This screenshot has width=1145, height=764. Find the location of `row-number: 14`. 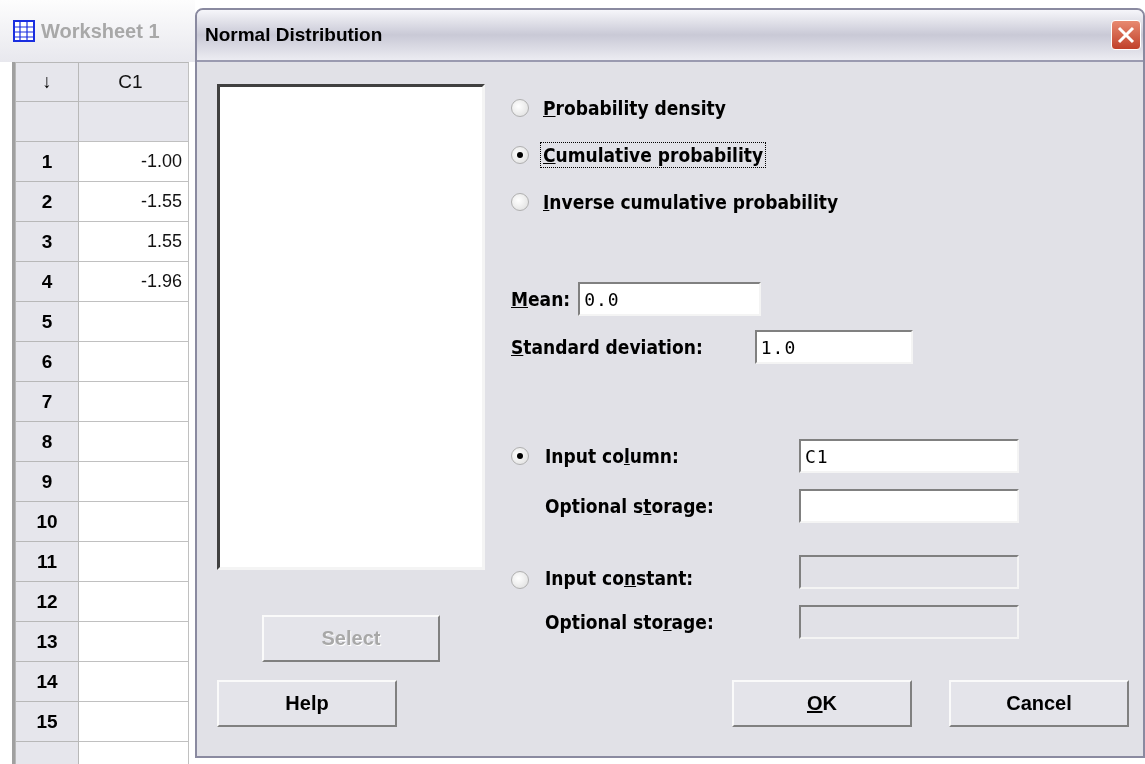

row-number: 14 is located at coordinates (47, 682).